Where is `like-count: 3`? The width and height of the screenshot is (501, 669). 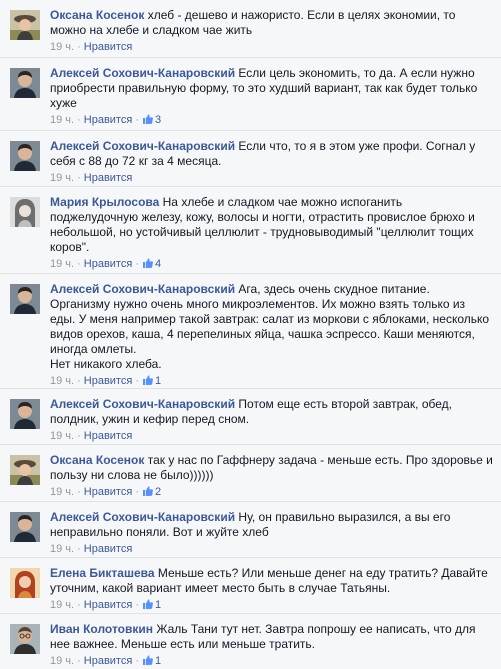 like-count: 3 is located at coordinates (151, 120).